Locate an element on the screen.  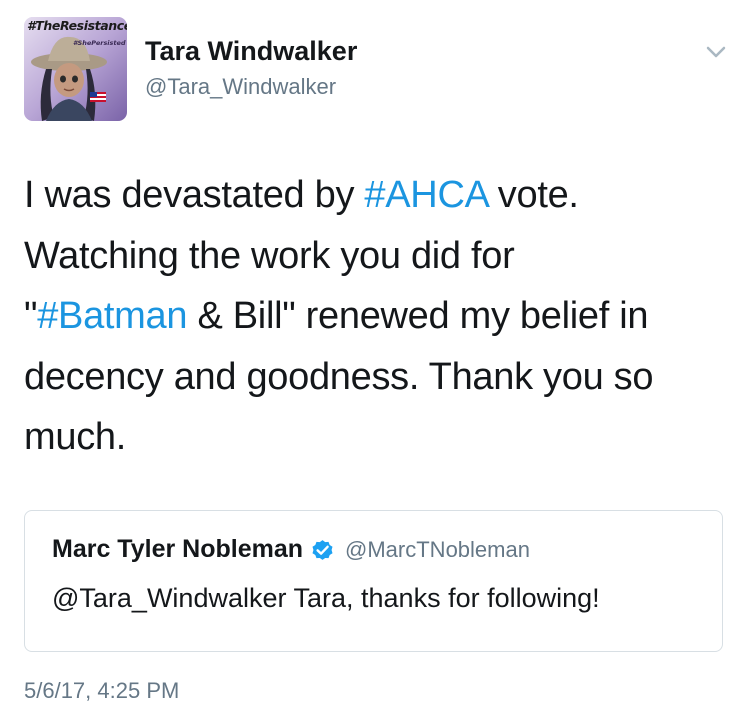
text-segment: & Bill" renewed my belief in is located at coordinates (418, 316).